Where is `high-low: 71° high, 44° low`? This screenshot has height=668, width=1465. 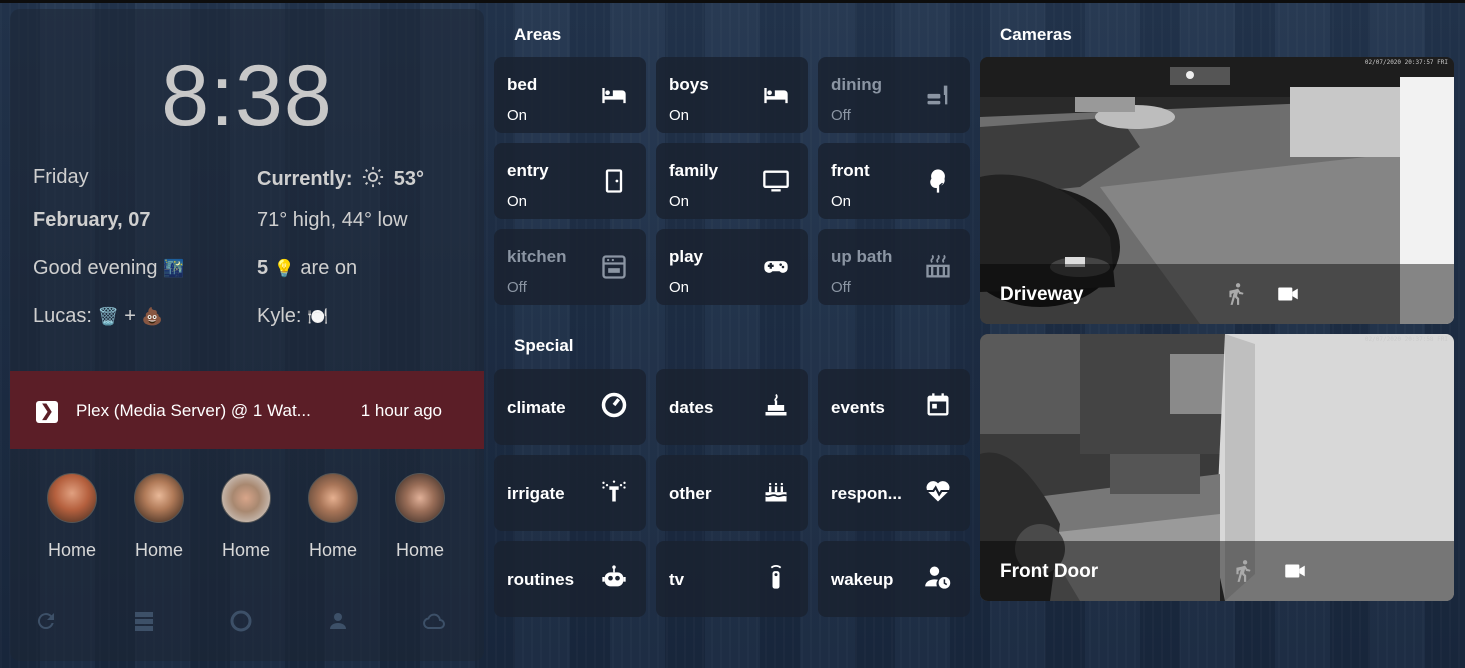 high-low: 71° high, 44° low is located at coordinates (332, 220).